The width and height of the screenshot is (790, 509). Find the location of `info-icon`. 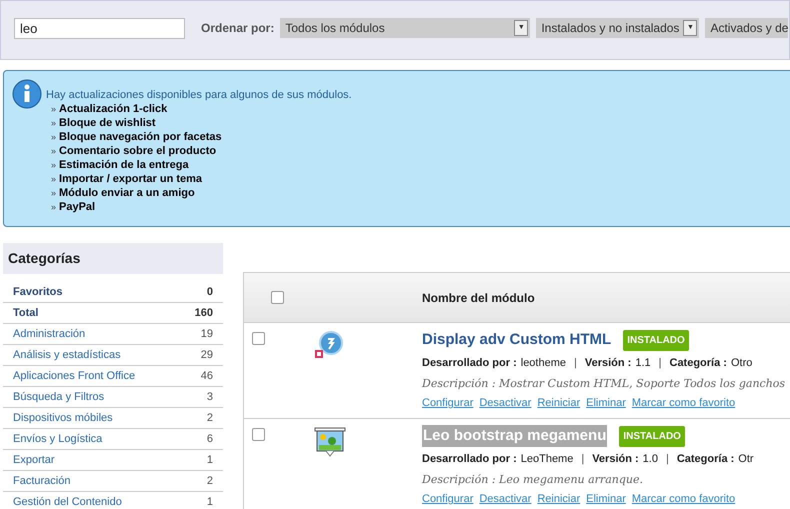

info-icon is located at coordinates (27, 94).